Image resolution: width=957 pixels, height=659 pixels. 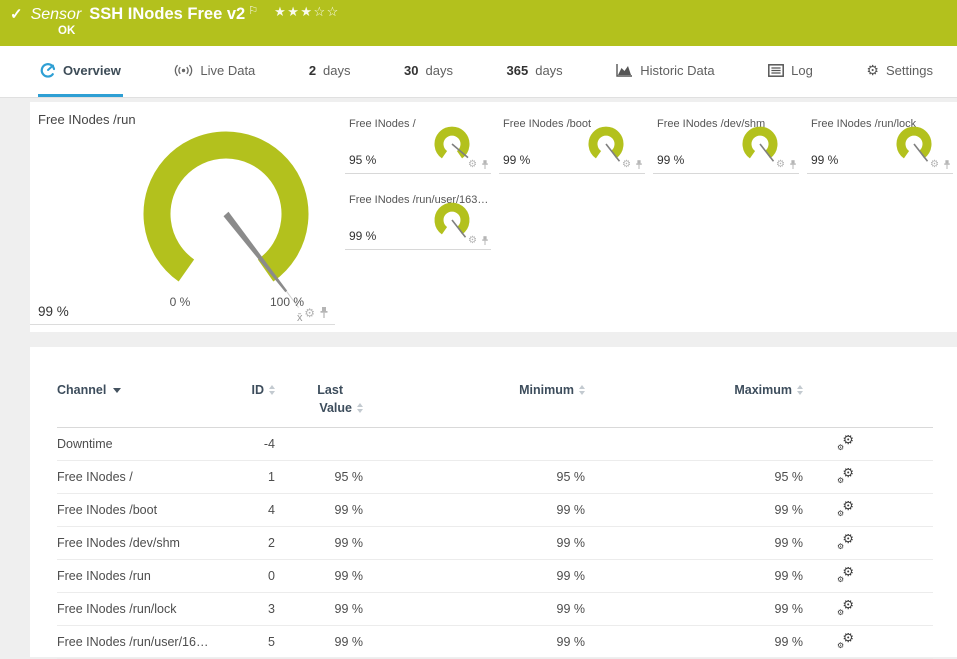 What do you see at coordinates (271, 609) in the screenshot?
I see `channel-id: 3` at bounding box center [271, 609].